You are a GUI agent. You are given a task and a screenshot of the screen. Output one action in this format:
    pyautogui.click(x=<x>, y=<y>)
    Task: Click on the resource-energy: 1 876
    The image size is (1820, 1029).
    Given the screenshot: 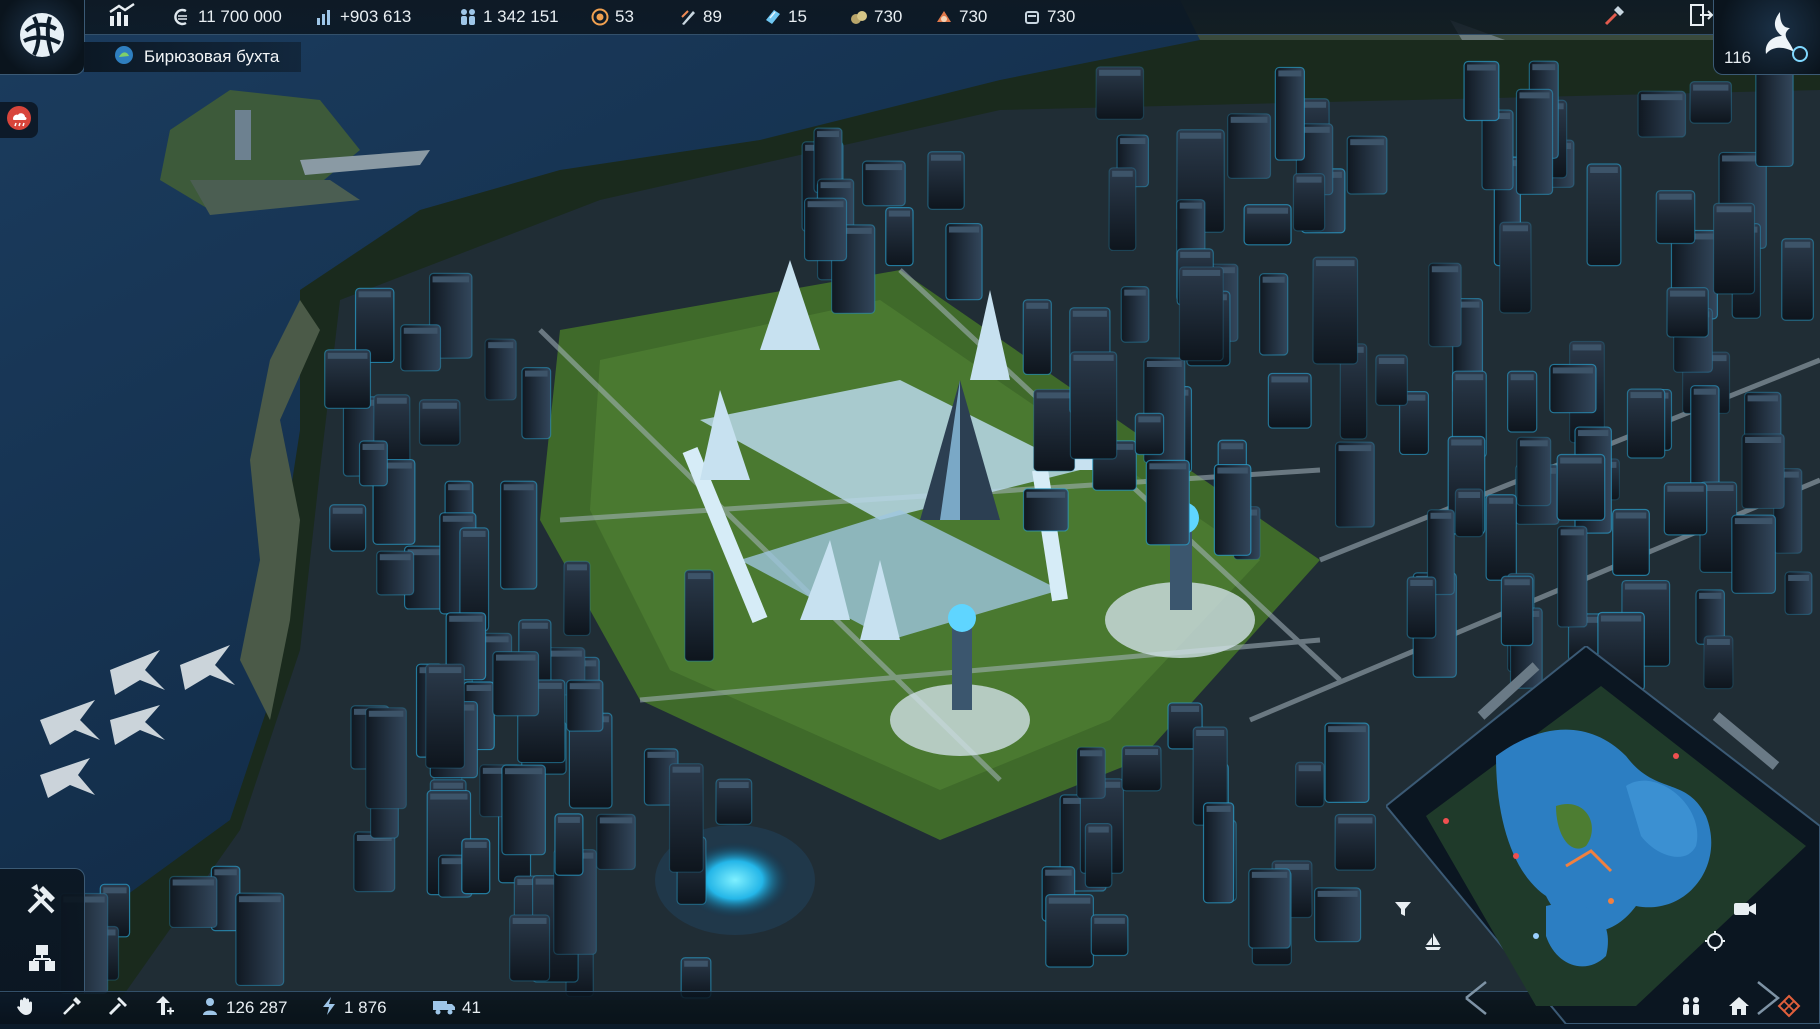 What is the action you would take?
    pyautogui.click(x=353, y=1008)
    